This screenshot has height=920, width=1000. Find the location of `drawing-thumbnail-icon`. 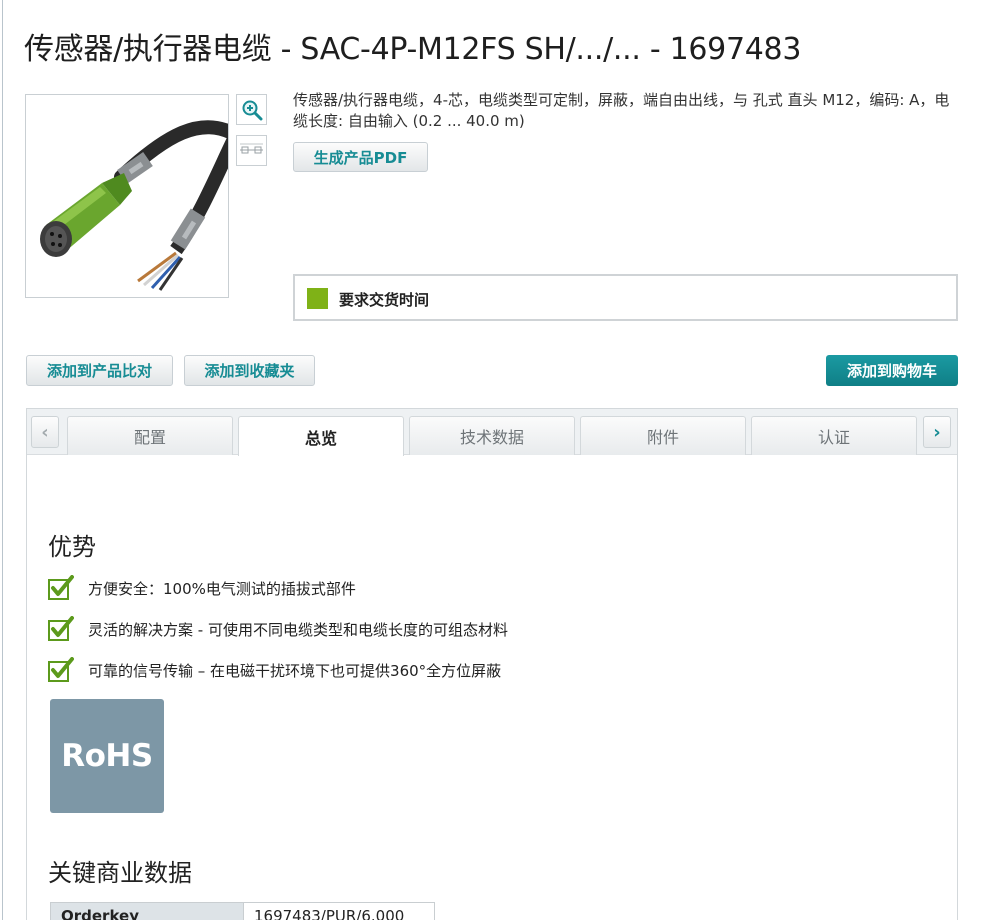

drawing-thumbnail-icon is located at coordinates (251, 148).